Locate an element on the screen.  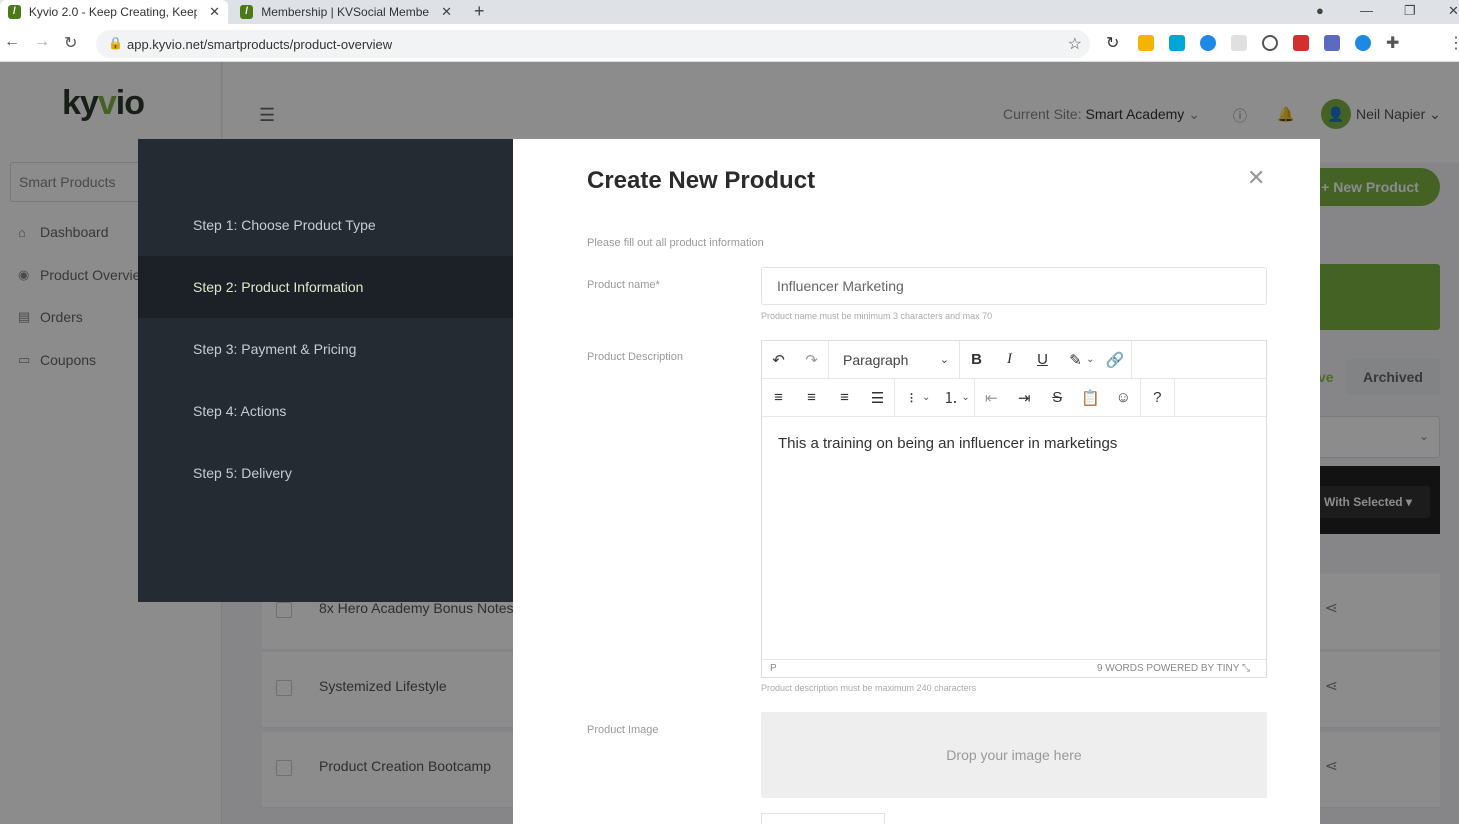
lock-icon: 🔒 is located at coordinates (115, 43).